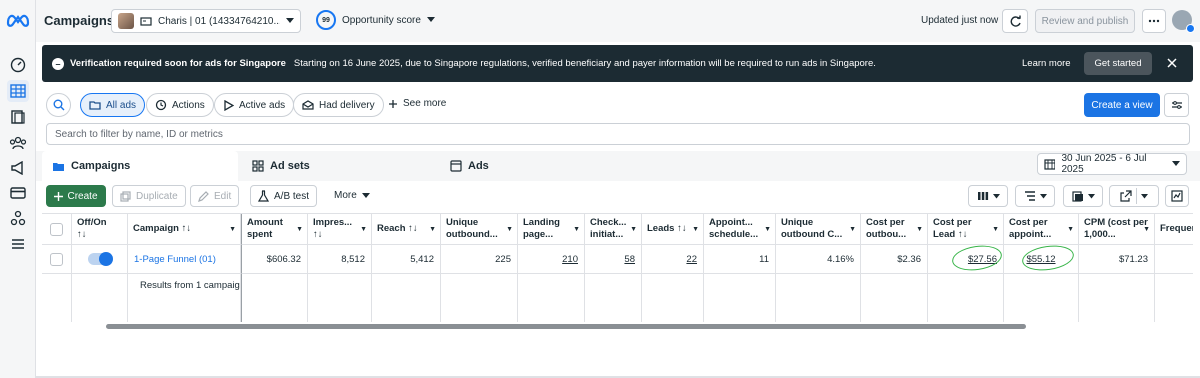 The width and height of the screenshot is (1200, 378). Describe the element at coordinates (1041, 229) in the screenshot. I see `column-header-cost-per-appointment: Cost per appoint... ▼` at that location.